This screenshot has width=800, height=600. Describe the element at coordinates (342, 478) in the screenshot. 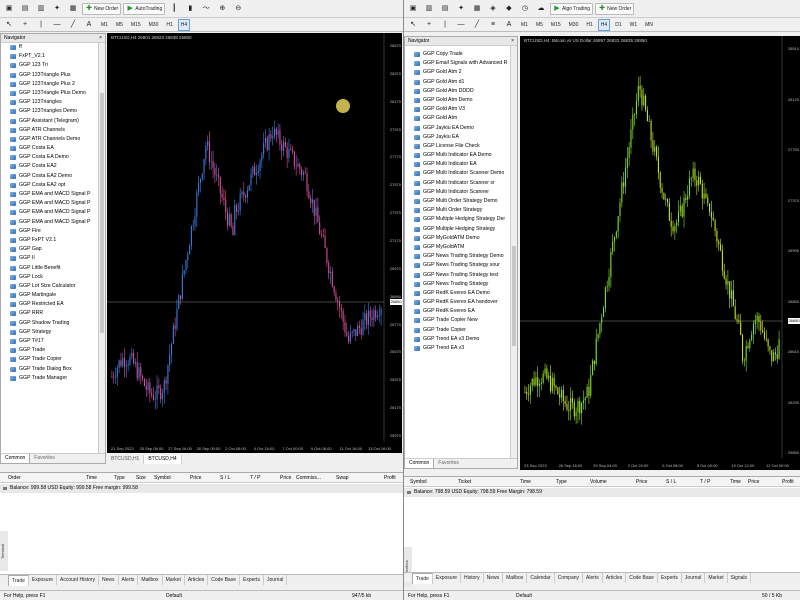

I see `column-header: Swap` at that location.